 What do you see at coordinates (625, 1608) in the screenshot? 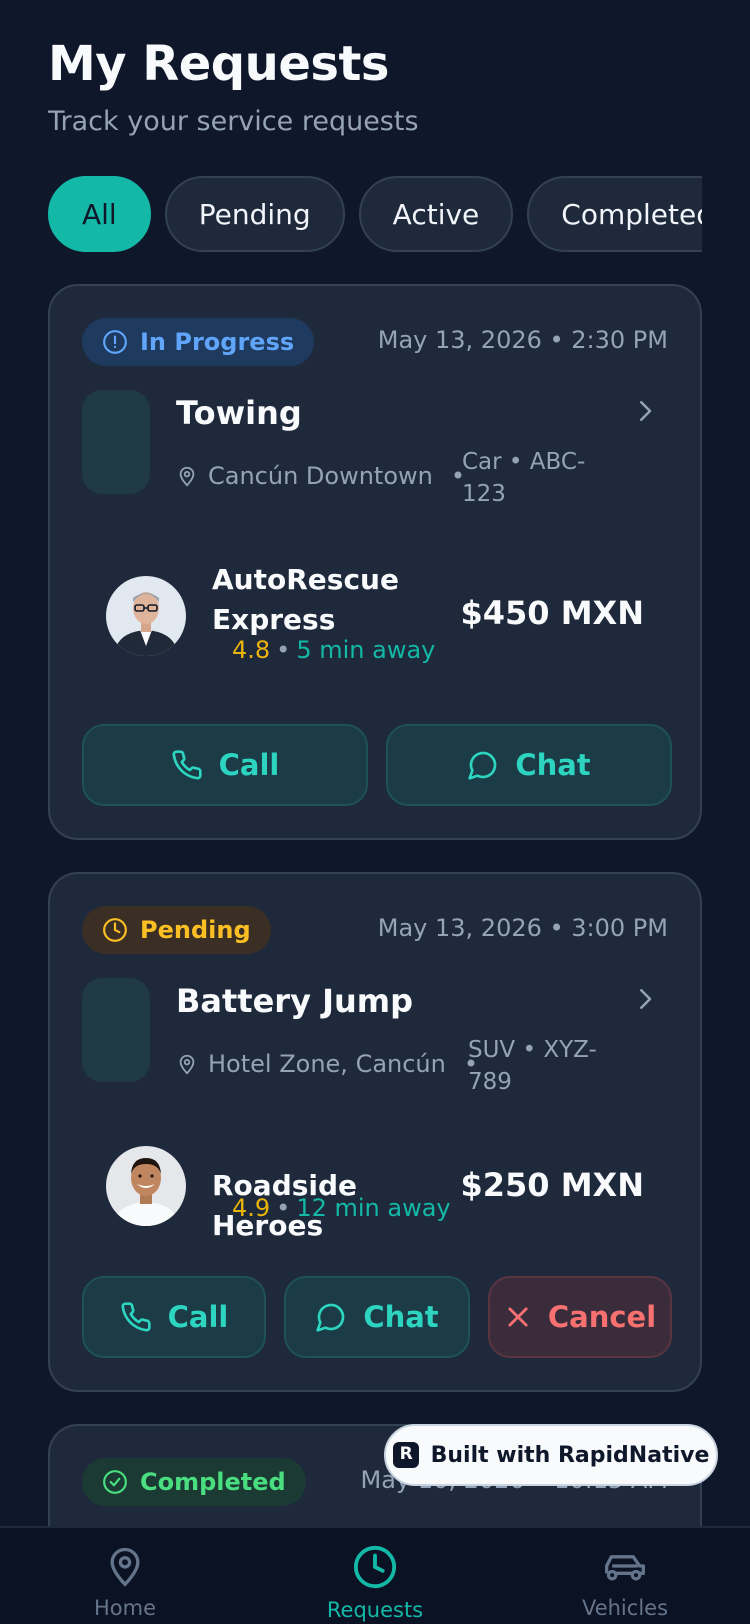
I see `tab-label: Vehicles` at bounding box center [625, 1608].